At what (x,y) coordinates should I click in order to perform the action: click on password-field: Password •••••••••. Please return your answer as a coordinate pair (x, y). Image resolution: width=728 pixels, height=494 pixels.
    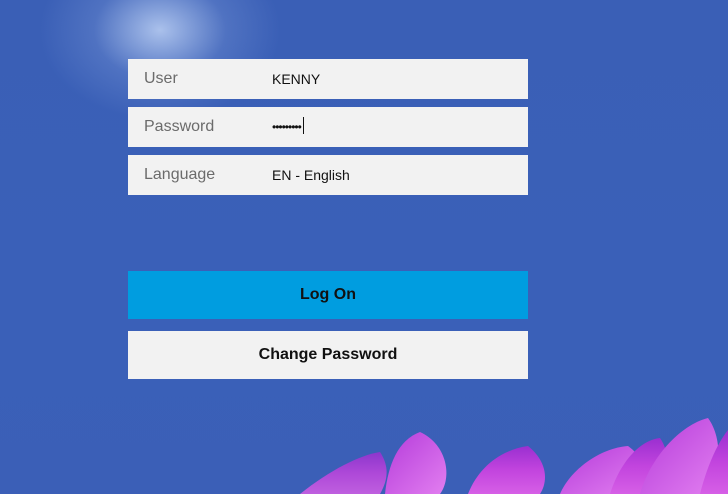
    Looking at the image, I should click on (328, 127).